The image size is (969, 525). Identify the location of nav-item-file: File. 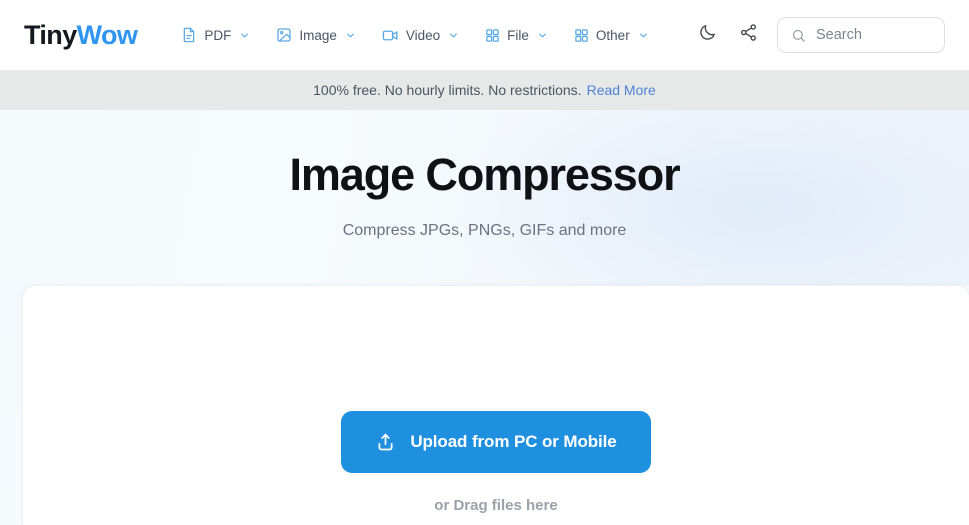
(516, 35).